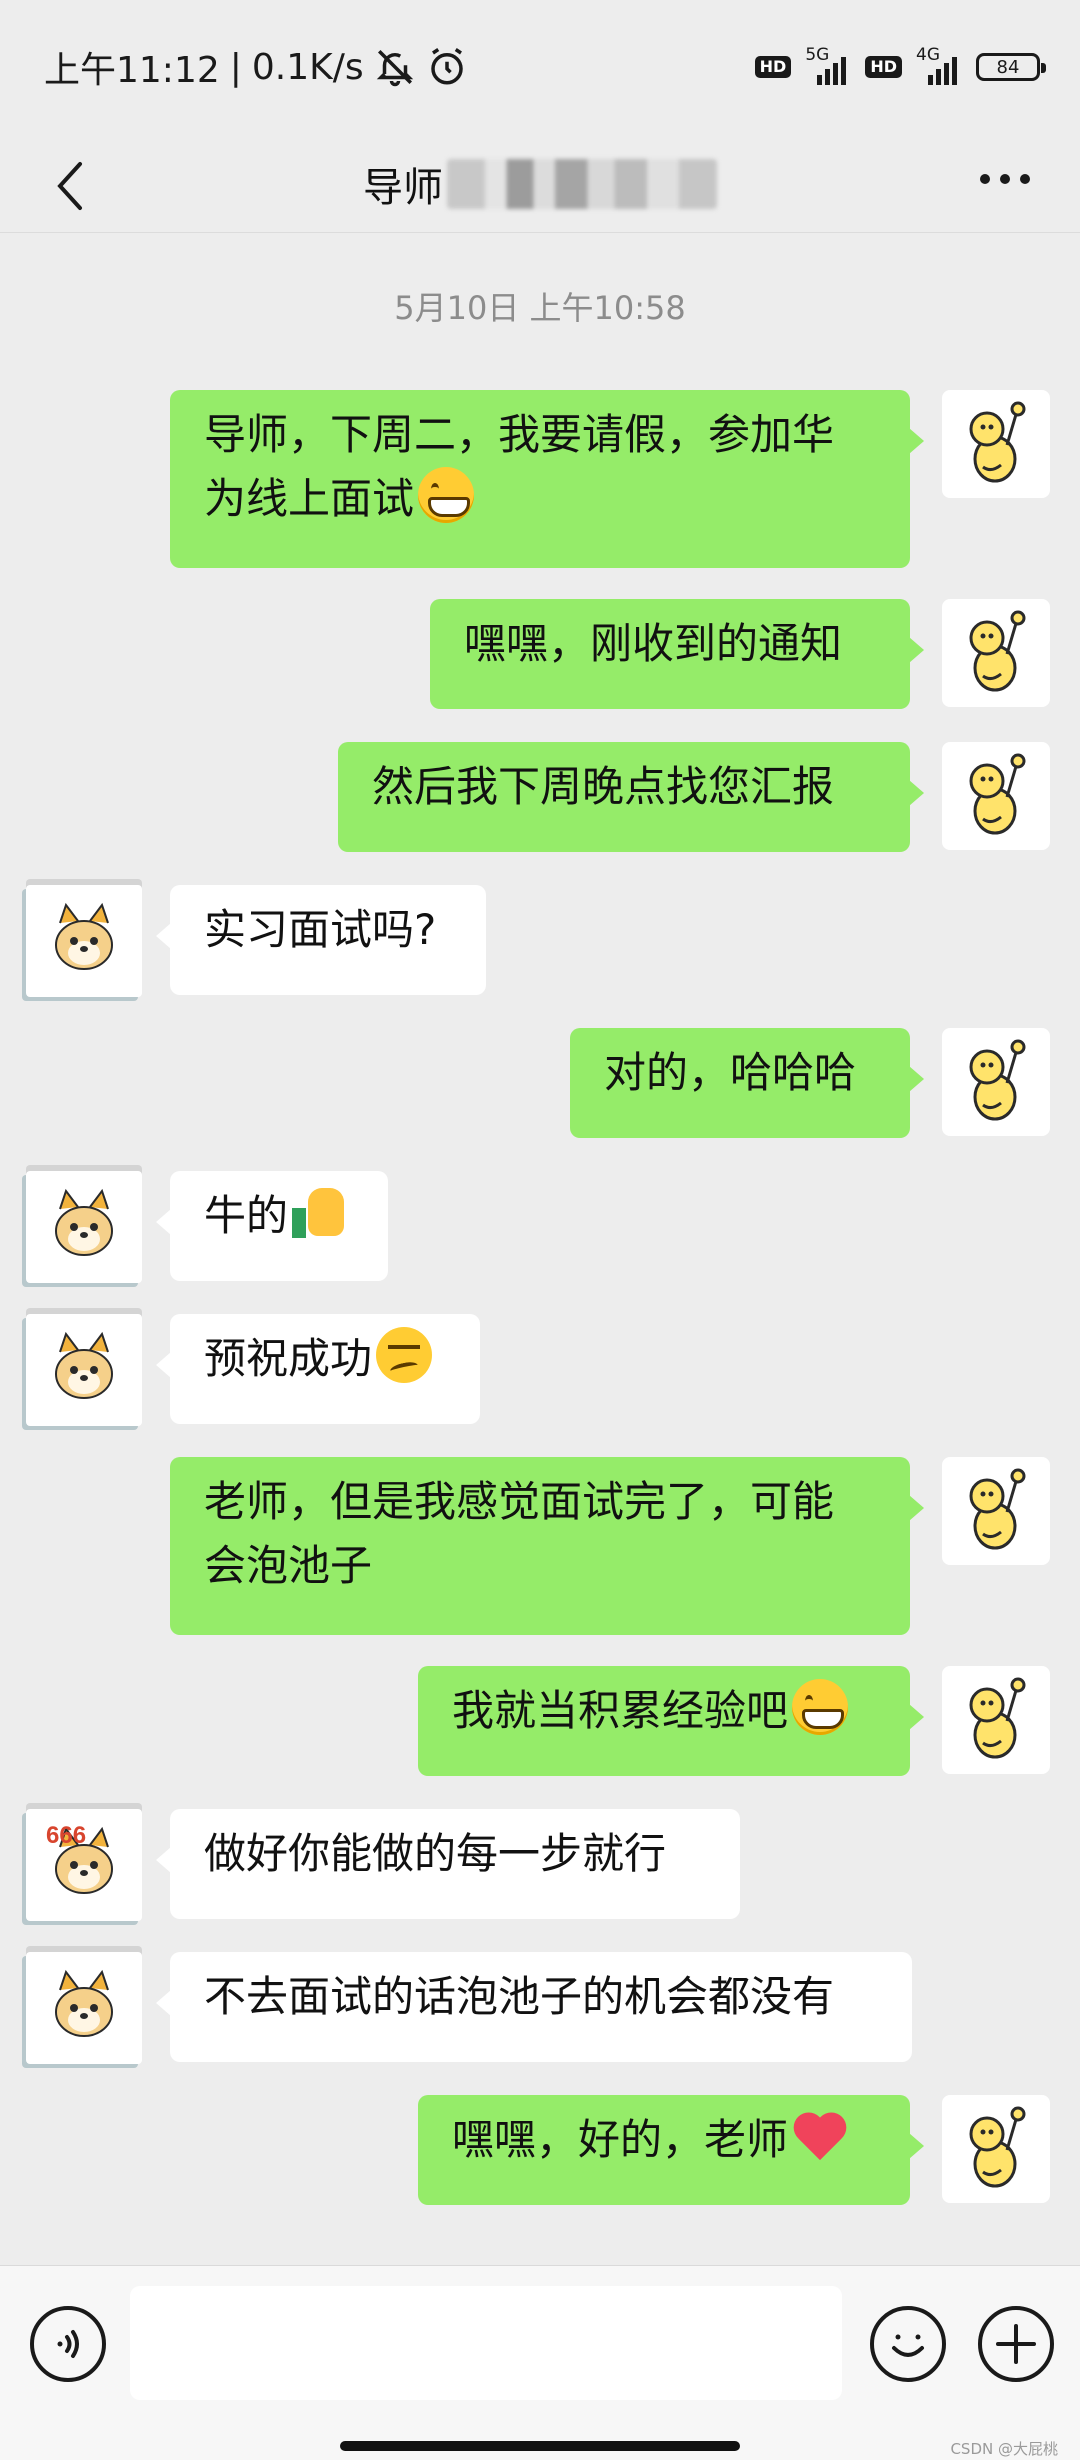 This screenshot has height=2460, width=1080. Describe the element at coordinates (519, 1501) in the screenshot. I see `message-text-span: 老师，但是我感觉面试完了，可能` at that location.